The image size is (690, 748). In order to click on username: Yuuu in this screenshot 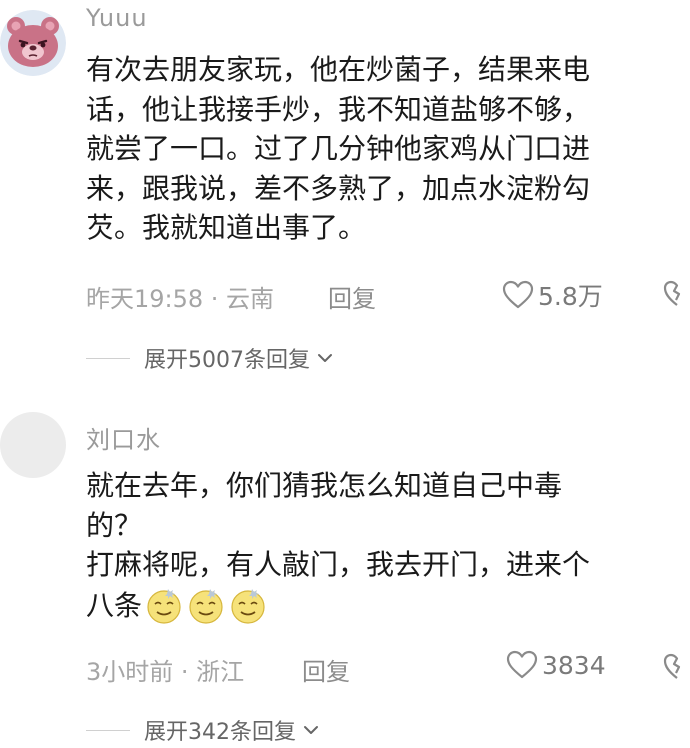, I will do `click(117, 18)`.